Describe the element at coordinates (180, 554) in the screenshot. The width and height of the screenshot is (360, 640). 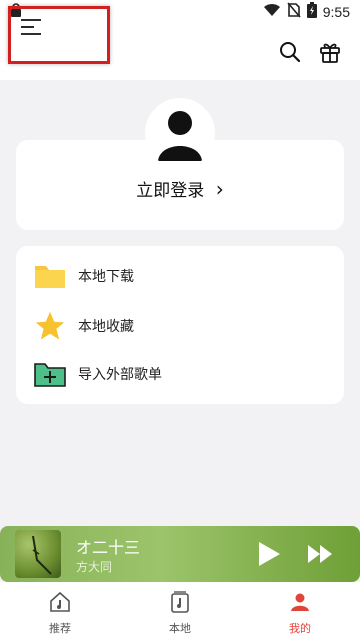
I see `mini-player: オ二十三 方大同` at that location.